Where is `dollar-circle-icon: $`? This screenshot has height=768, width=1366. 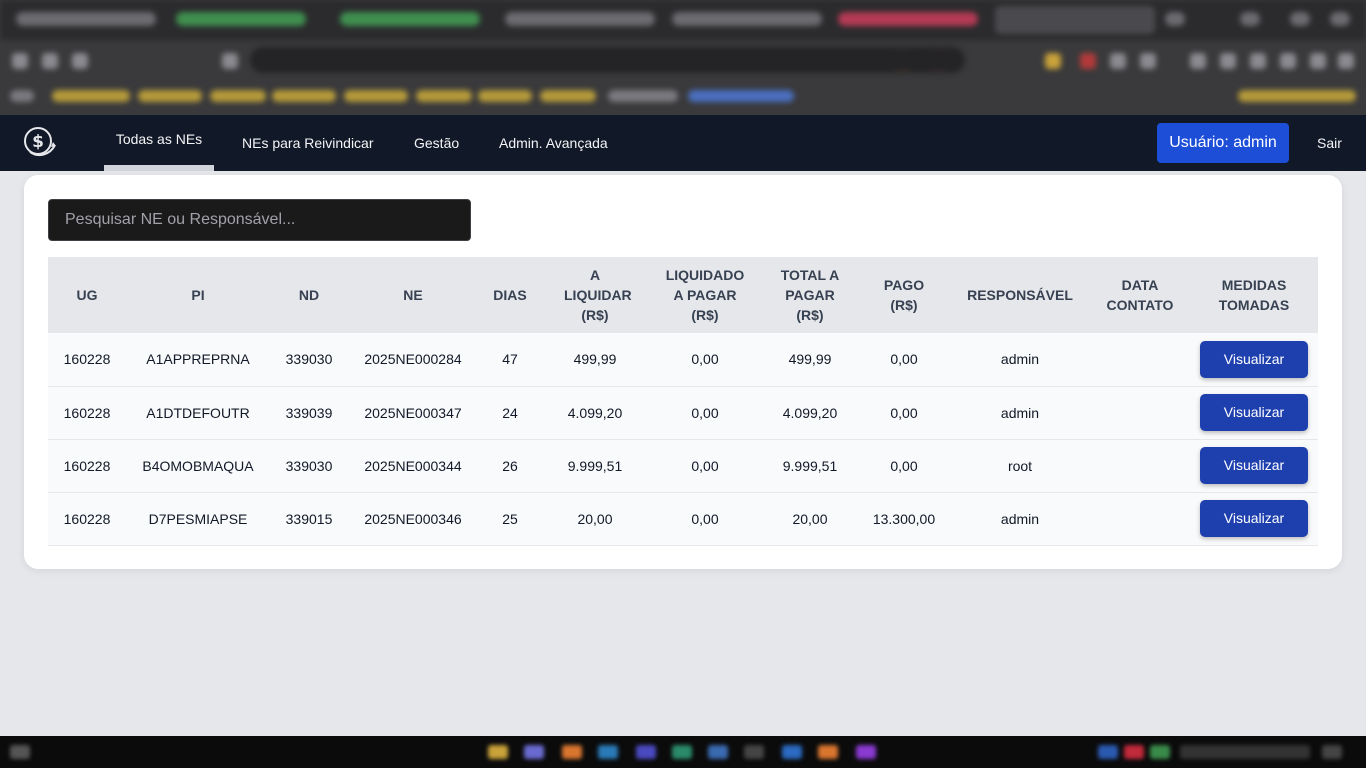 dollar-circle-icon: $ is located at coordinates (40, 143).